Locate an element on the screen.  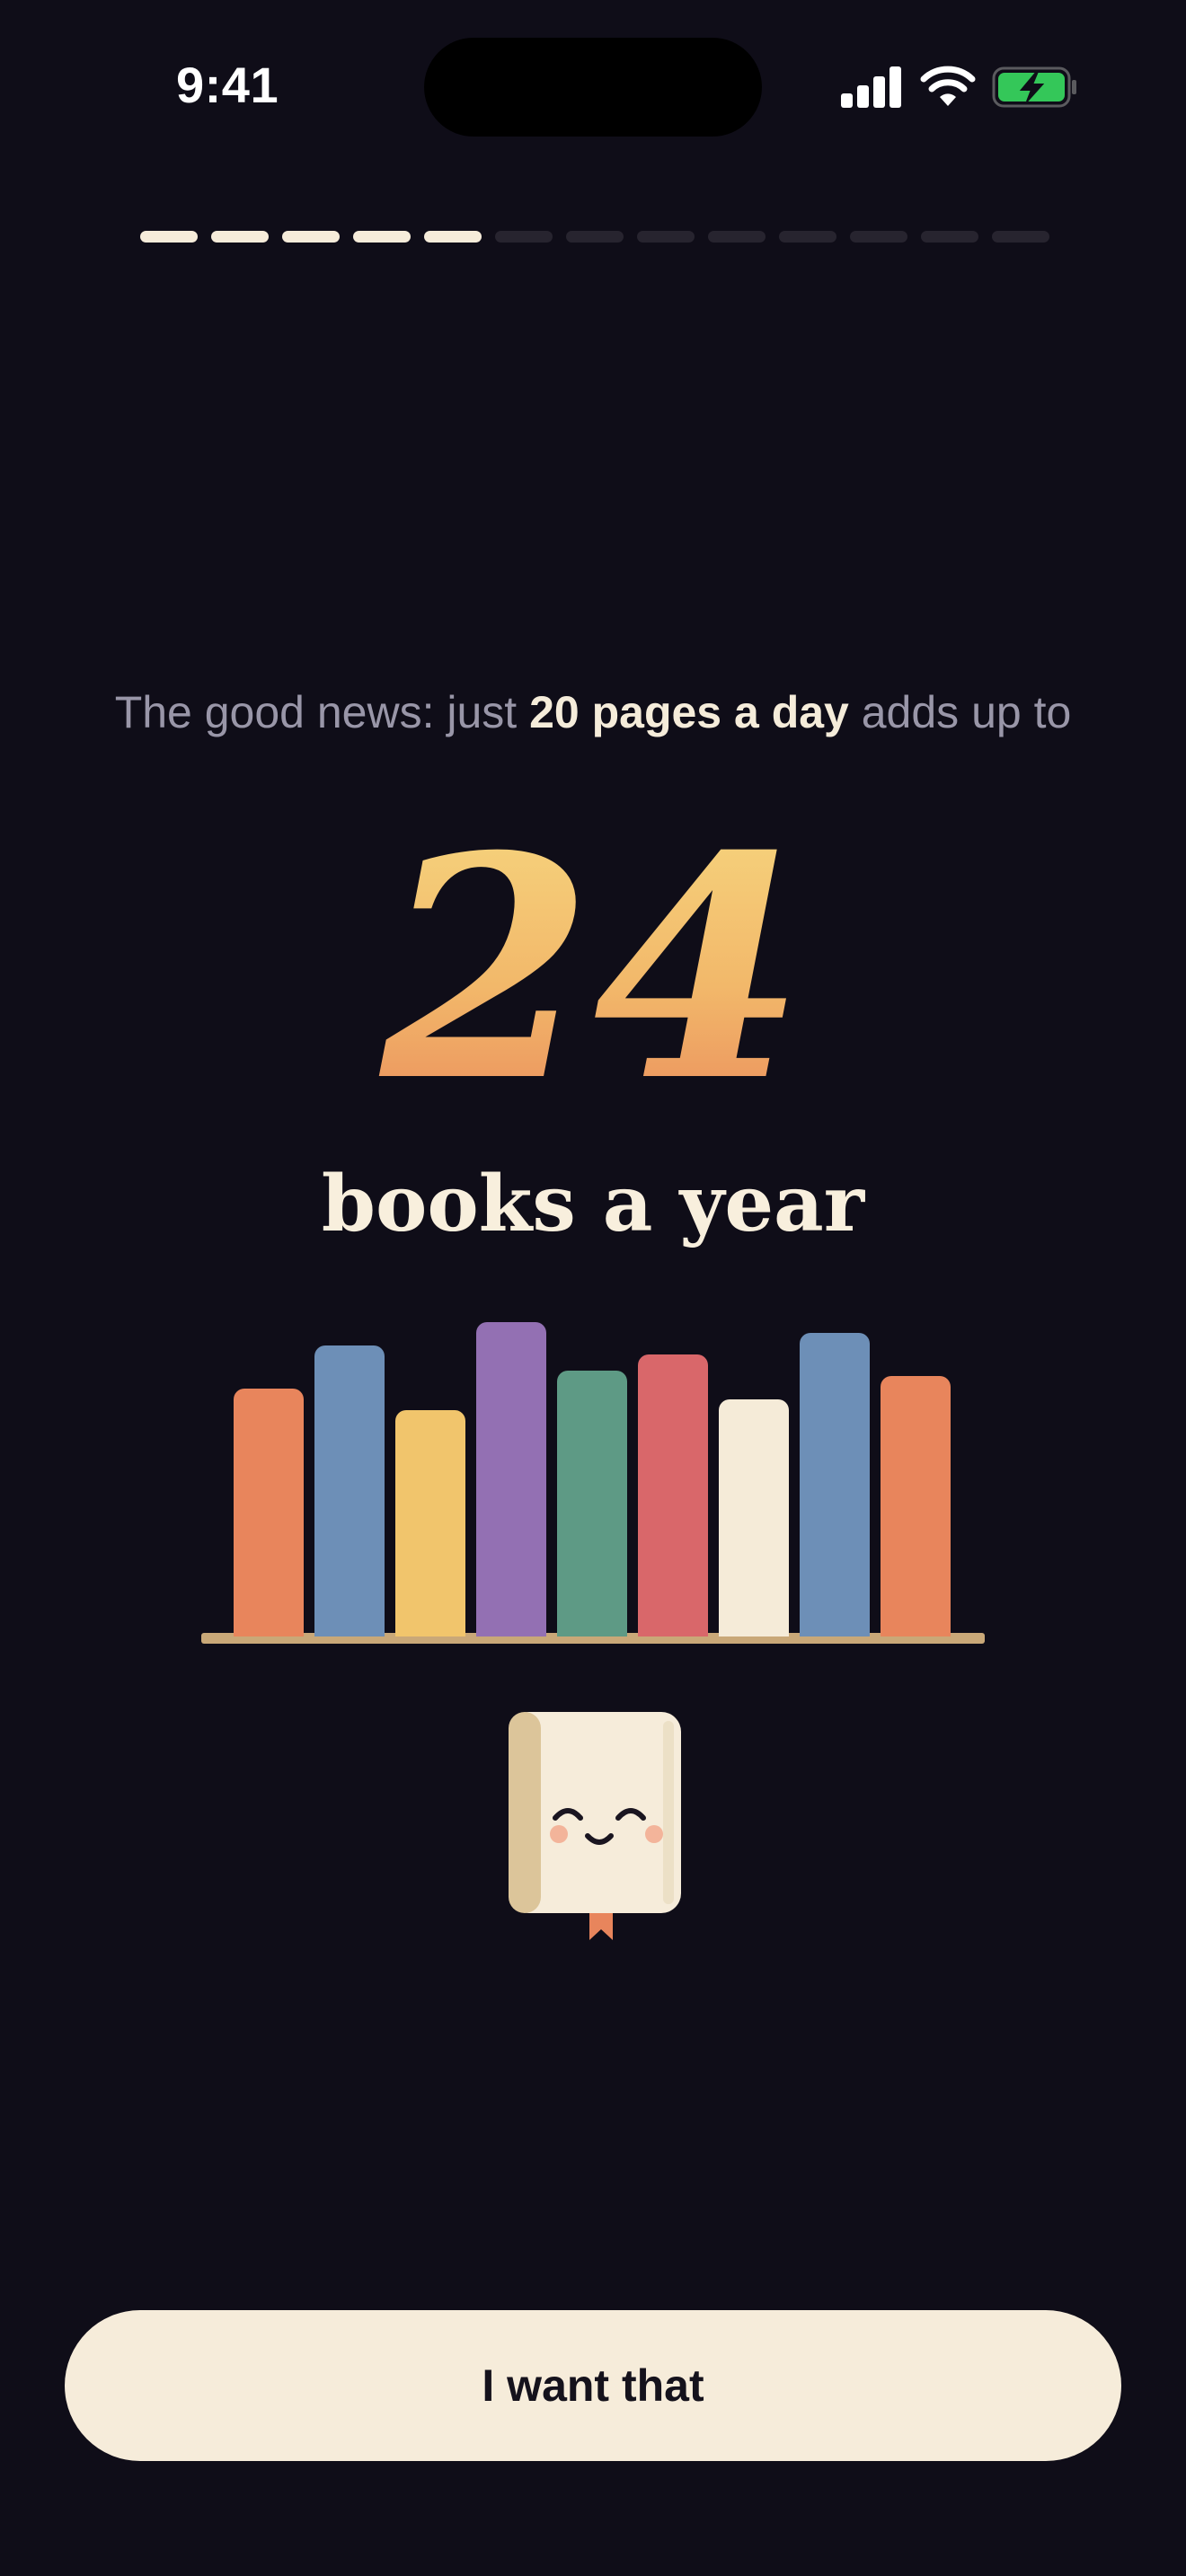
status-bar: 9:41 is located at coordinates (593, 85).